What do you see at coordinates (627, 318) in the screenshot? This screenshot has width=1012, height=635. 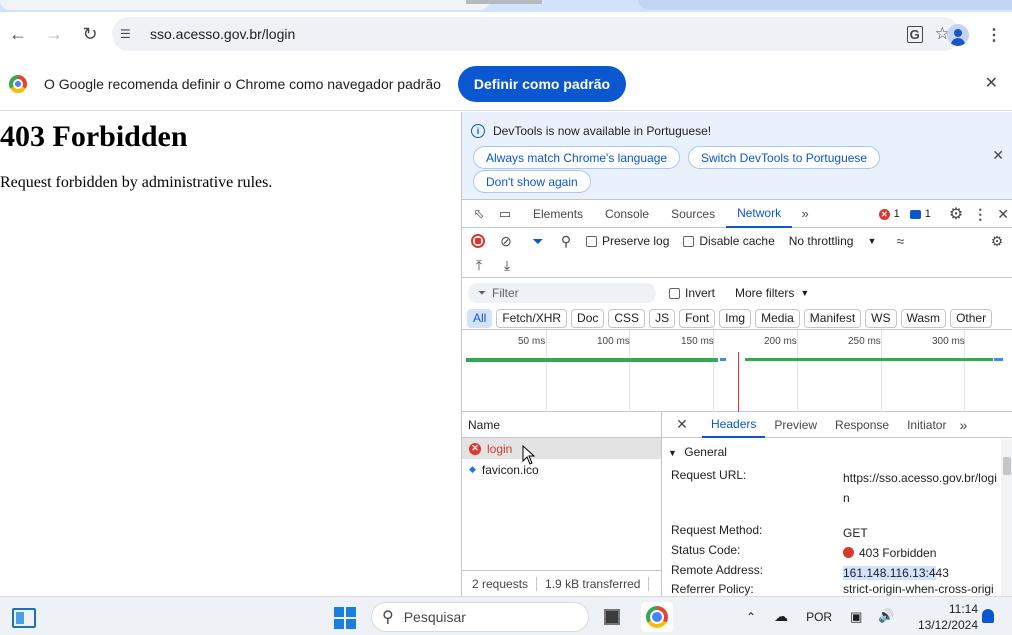 I see `type-filter-css: CSS` at bounding box center [627, 318].